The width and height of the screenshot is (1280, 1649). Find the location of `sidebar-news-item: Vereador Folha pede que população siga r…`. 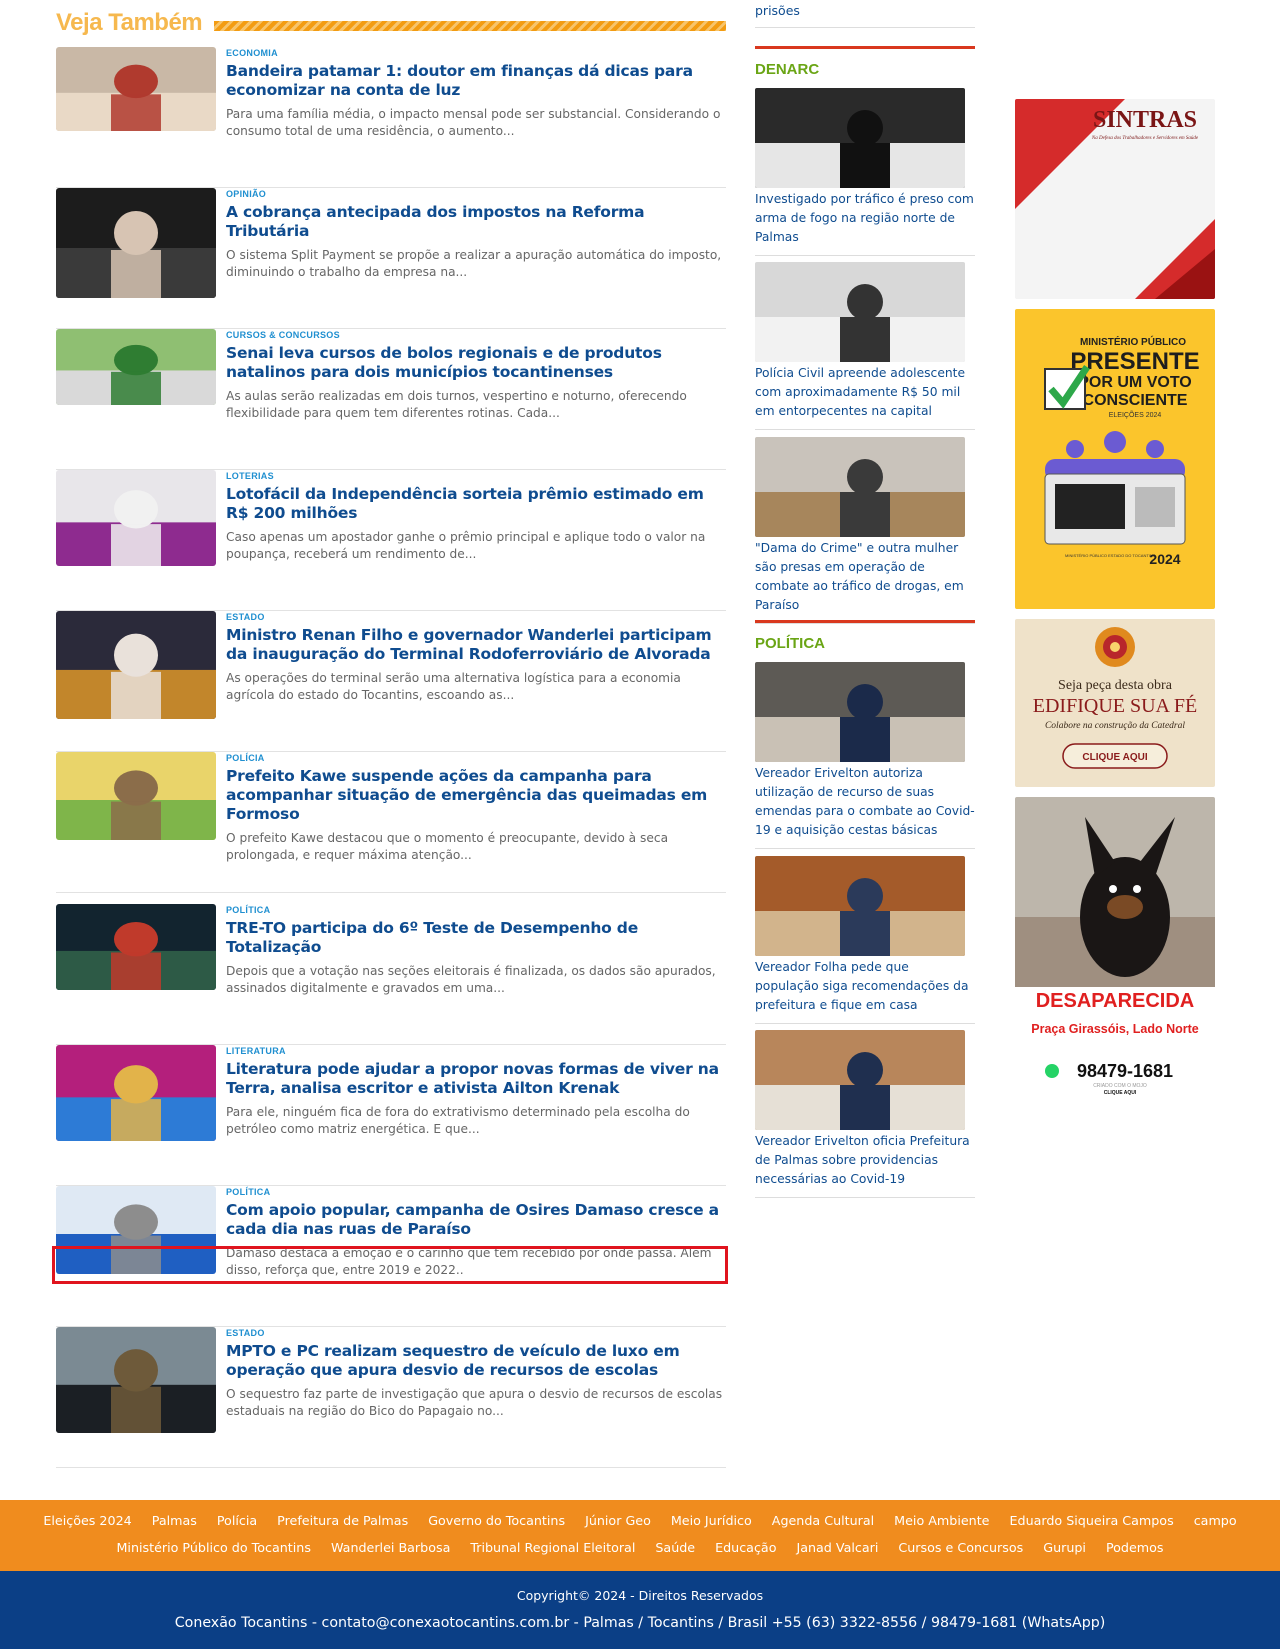

sidebar-news-item: Vereador Folha pede que população siga r… is located at coordinates (865, 940).